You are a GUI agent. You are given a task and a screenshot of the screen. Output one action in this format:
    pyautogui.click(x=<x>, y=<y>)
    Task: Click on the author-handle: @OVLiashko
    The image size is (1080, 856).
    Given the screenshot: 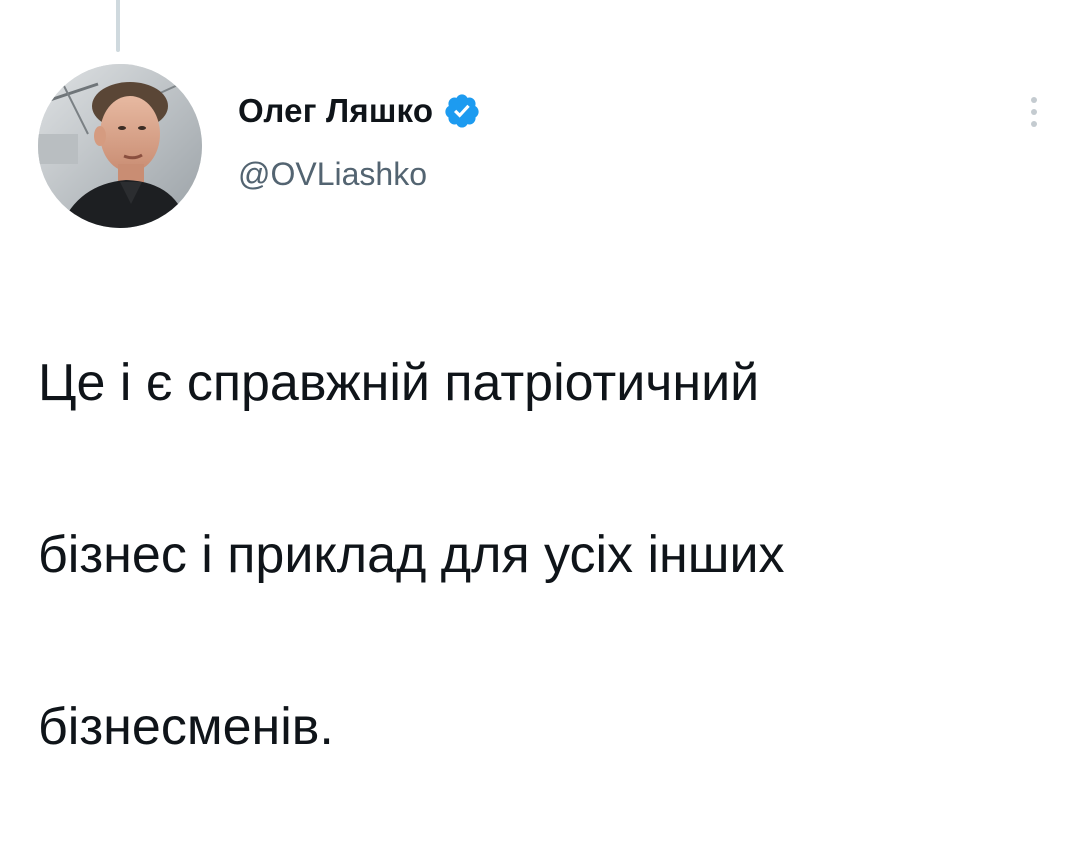 What is the action you would take?
    pyautogui.click(x=332, y=174)
    